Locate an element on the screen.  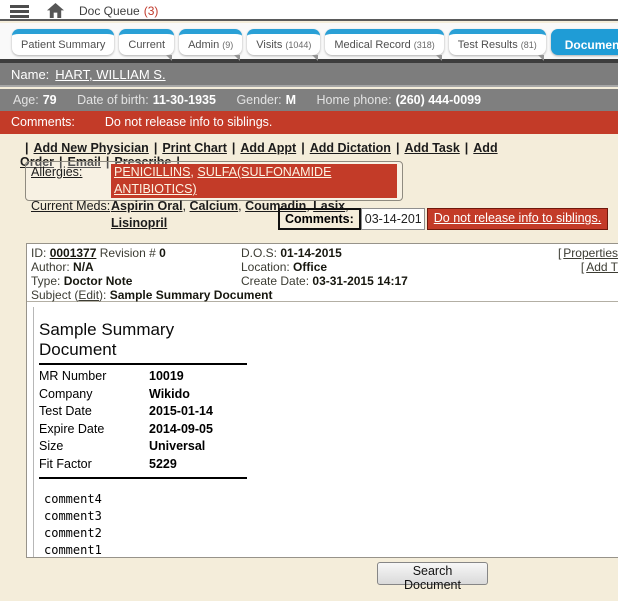
type-label: Type: is located at coordinates (46, 281).